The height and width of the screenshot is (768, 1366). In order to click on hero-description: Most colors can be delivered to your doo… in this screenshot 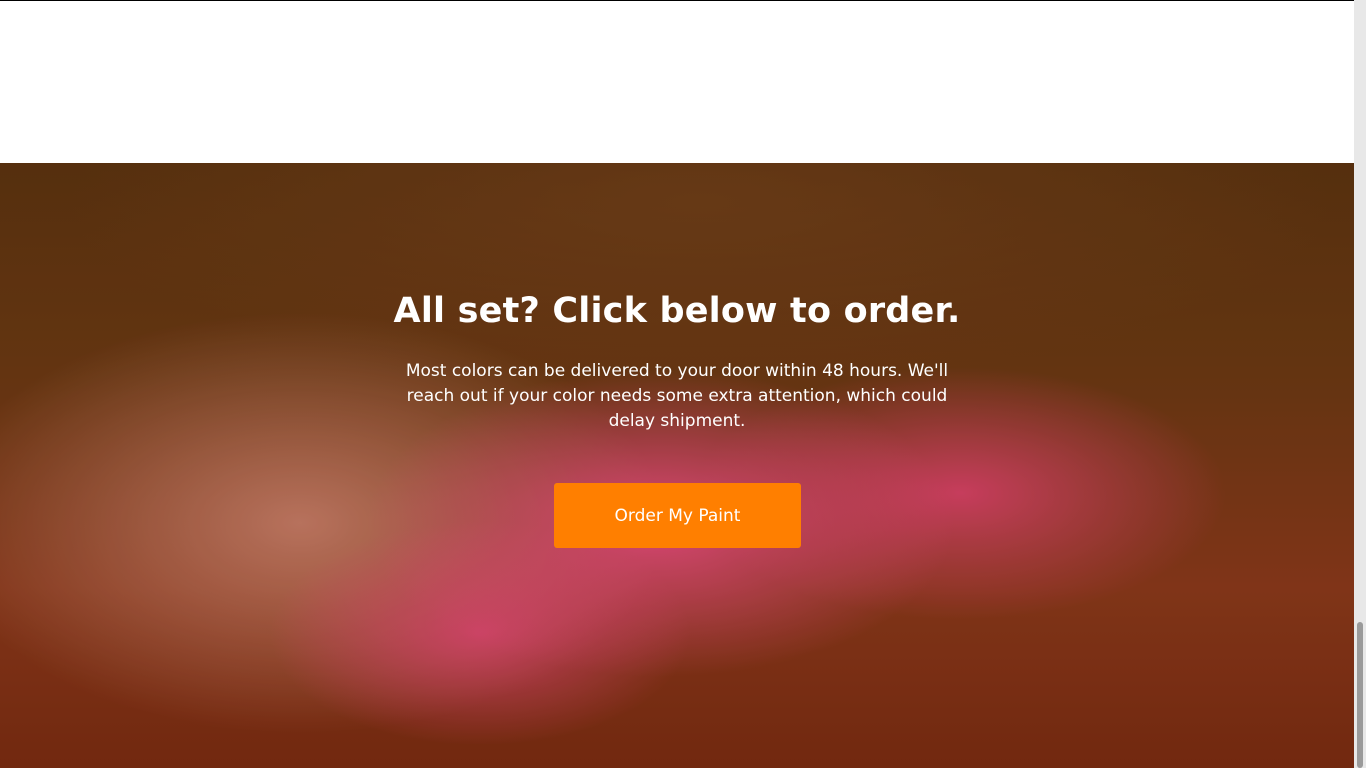, I will do `click(677, 396)`.